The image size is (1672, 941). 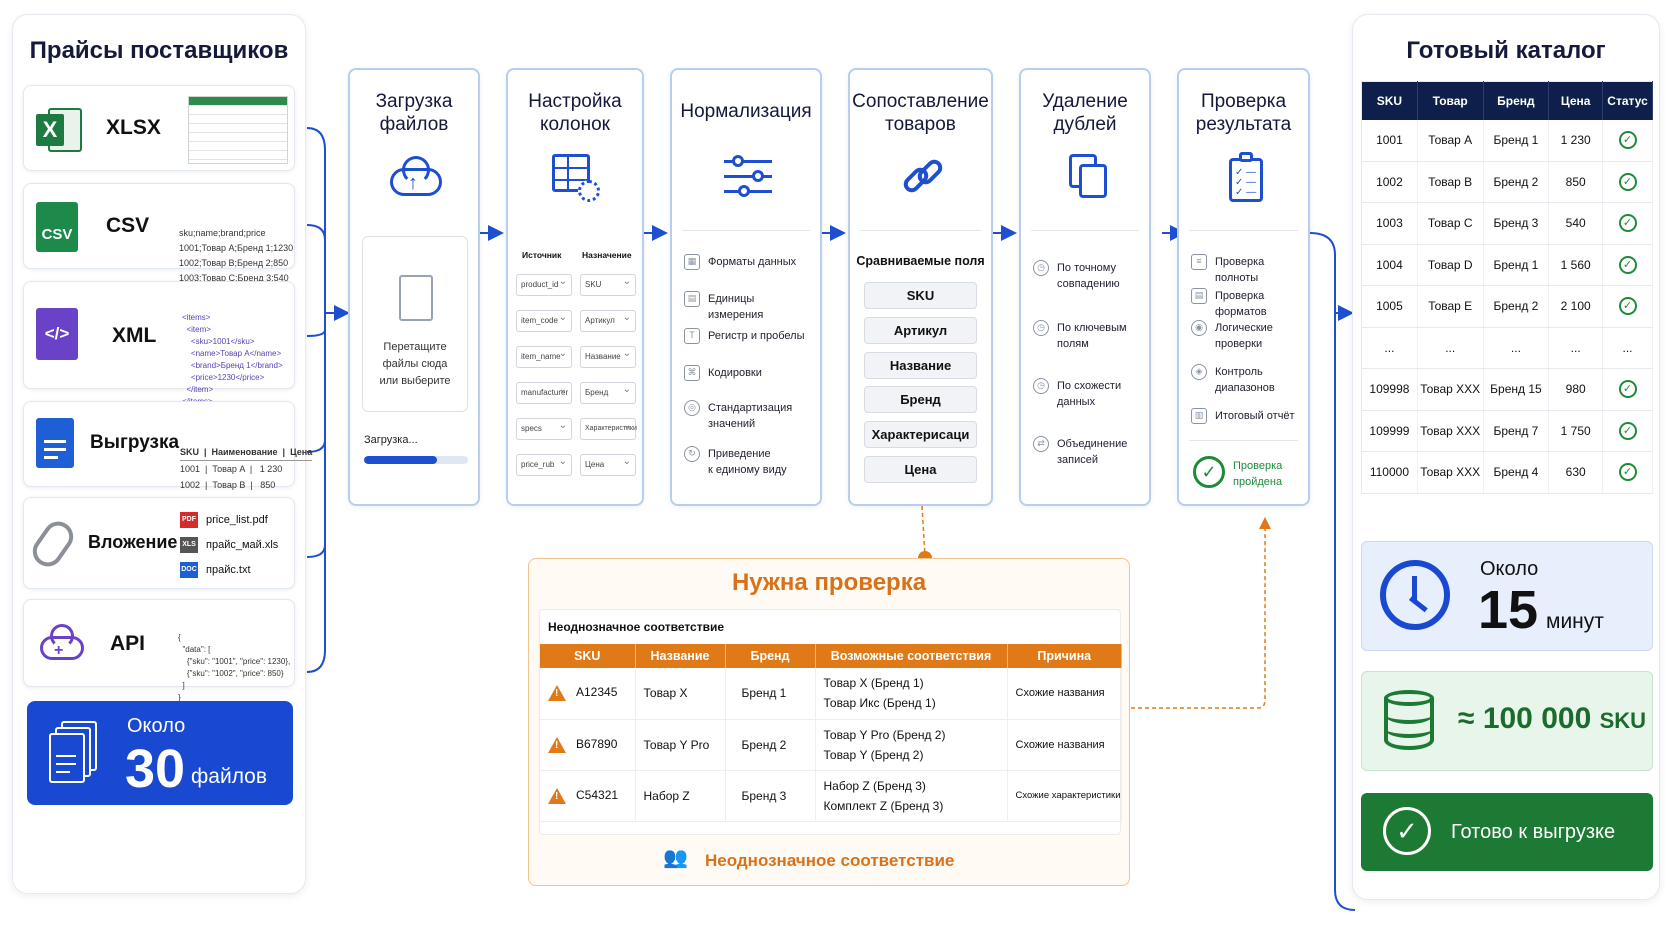 I want to click on source-column-select: manufacturer, so click(x=544, y=392).